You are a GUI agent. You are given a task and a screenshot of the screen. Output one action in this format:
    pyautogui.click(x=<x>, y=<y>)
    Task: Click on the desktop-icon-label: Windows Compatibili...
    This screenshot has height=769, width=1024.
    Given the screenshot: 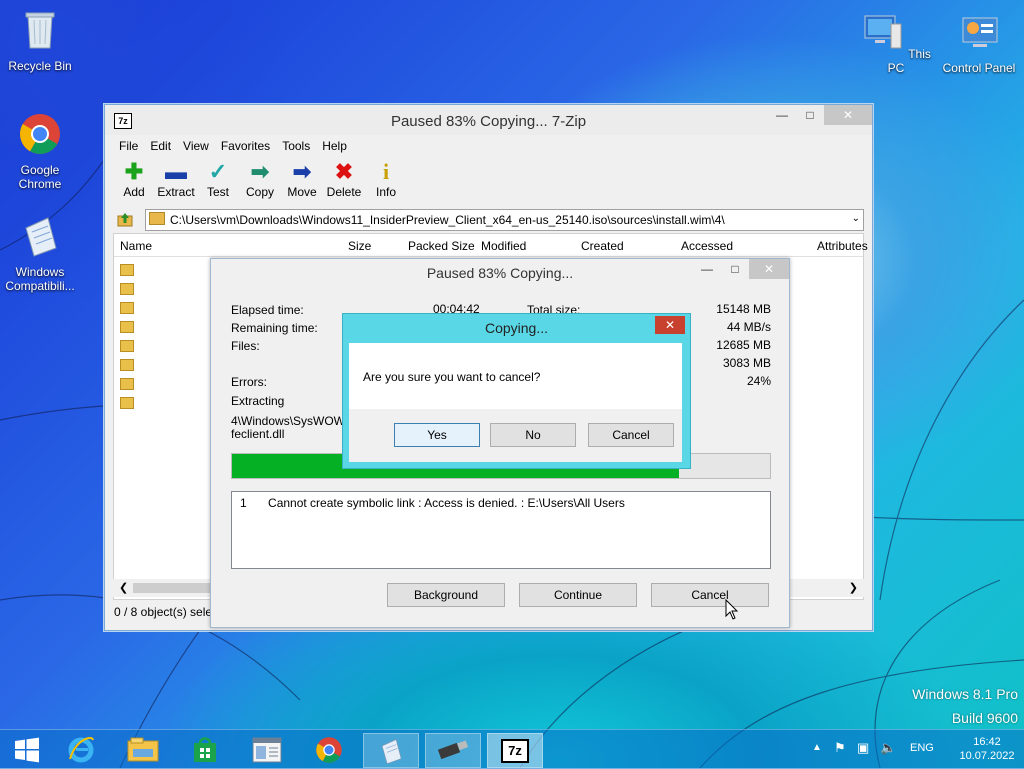 What is the action you would take?
    pyautogui.click(x=40, y=279)
    